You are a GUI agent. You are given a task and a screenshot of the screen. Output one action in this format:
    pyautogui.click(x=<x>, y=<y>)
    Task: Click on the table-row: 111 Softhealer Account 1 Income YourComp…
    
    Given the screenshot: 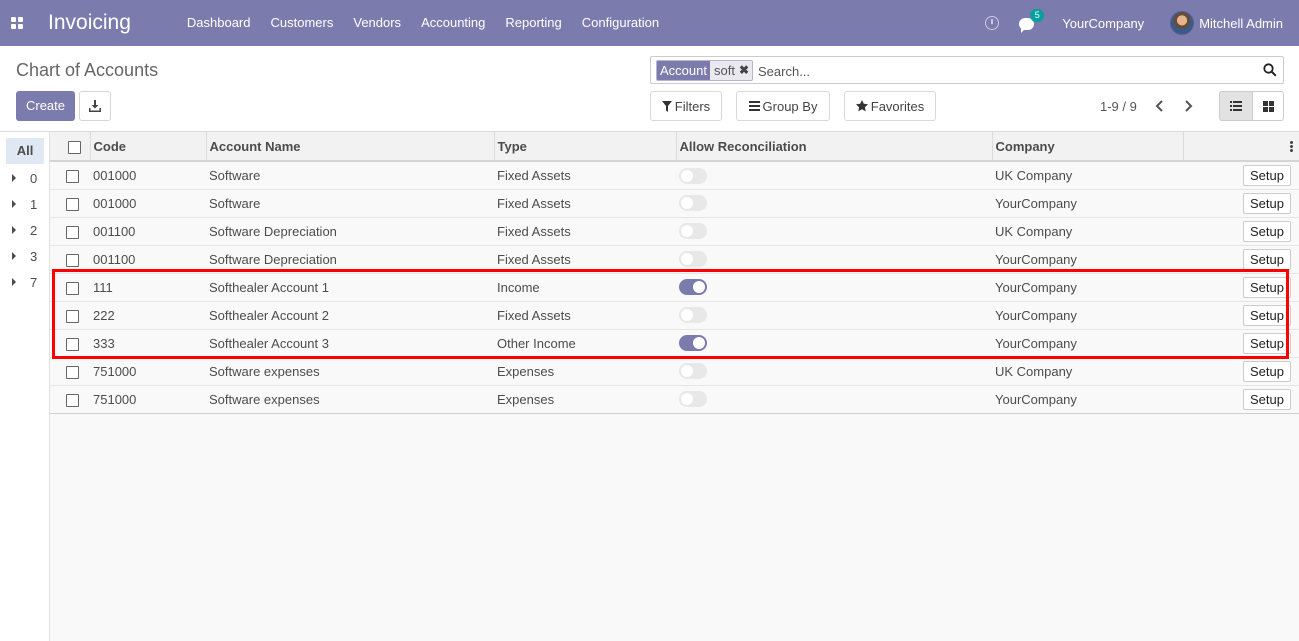 What is the action you would take?
    pyautogui.click(x=674, y=287)
    